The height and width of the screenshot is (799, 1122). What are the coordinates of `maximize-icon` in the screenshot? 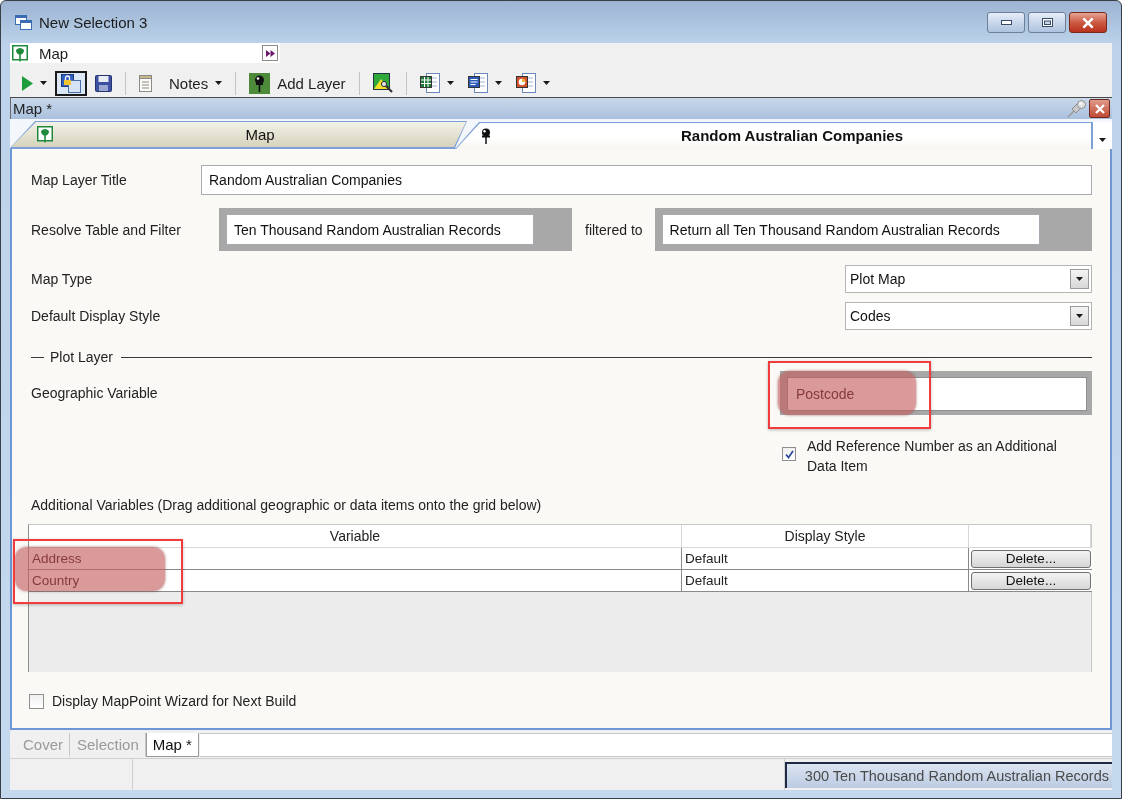 It's located at (1047, 22).